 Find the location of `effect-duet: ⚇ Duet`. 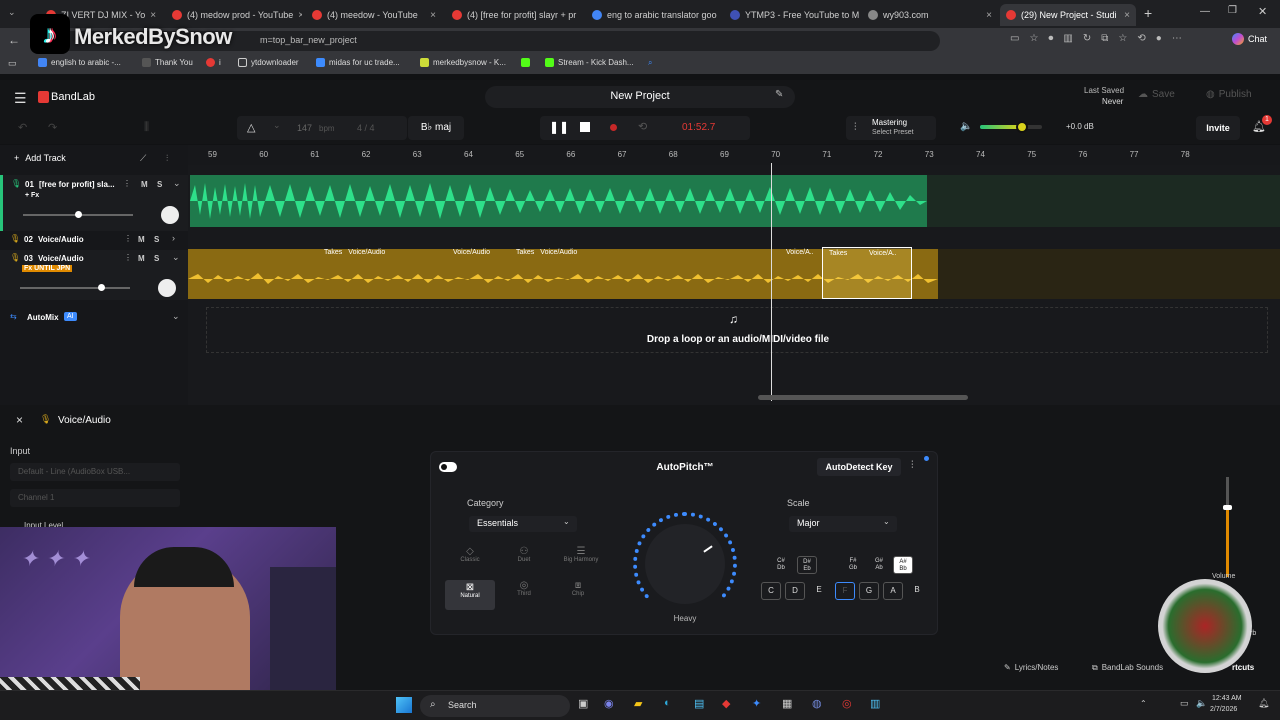

effect-duet: ⚇ Duet is located at coordinates (524, 561).